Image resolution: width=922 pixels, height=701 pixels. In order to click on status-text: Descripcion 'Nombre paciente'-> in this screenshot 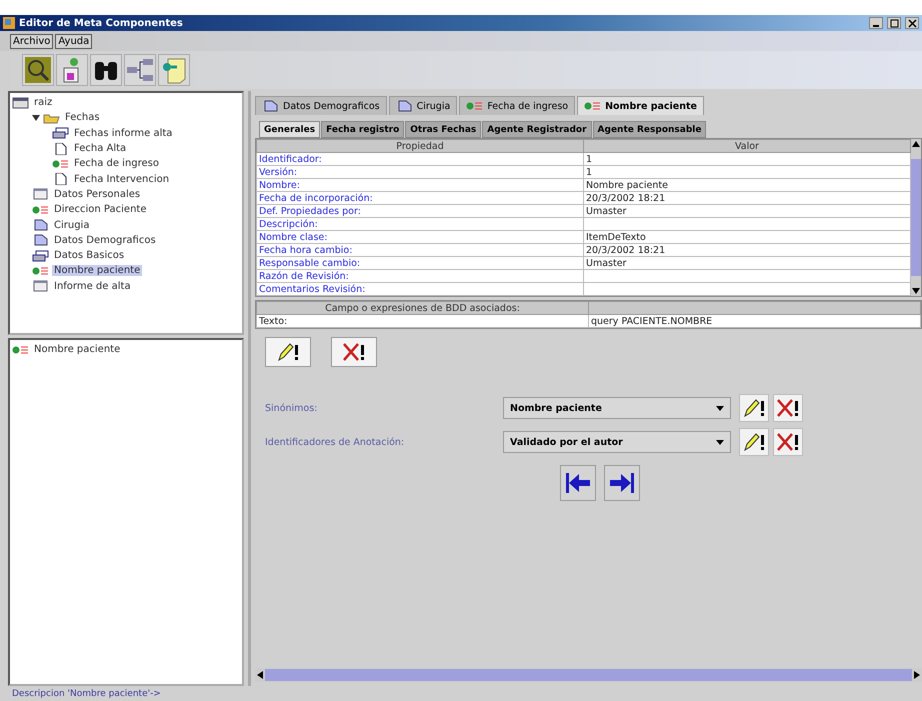, I will do `click(86, 694)`.